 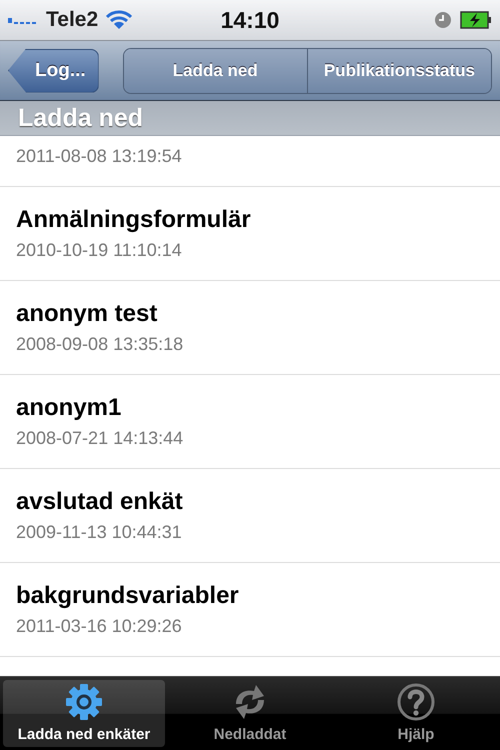 I want to click on signal-icon, so click(x=23, y=20).